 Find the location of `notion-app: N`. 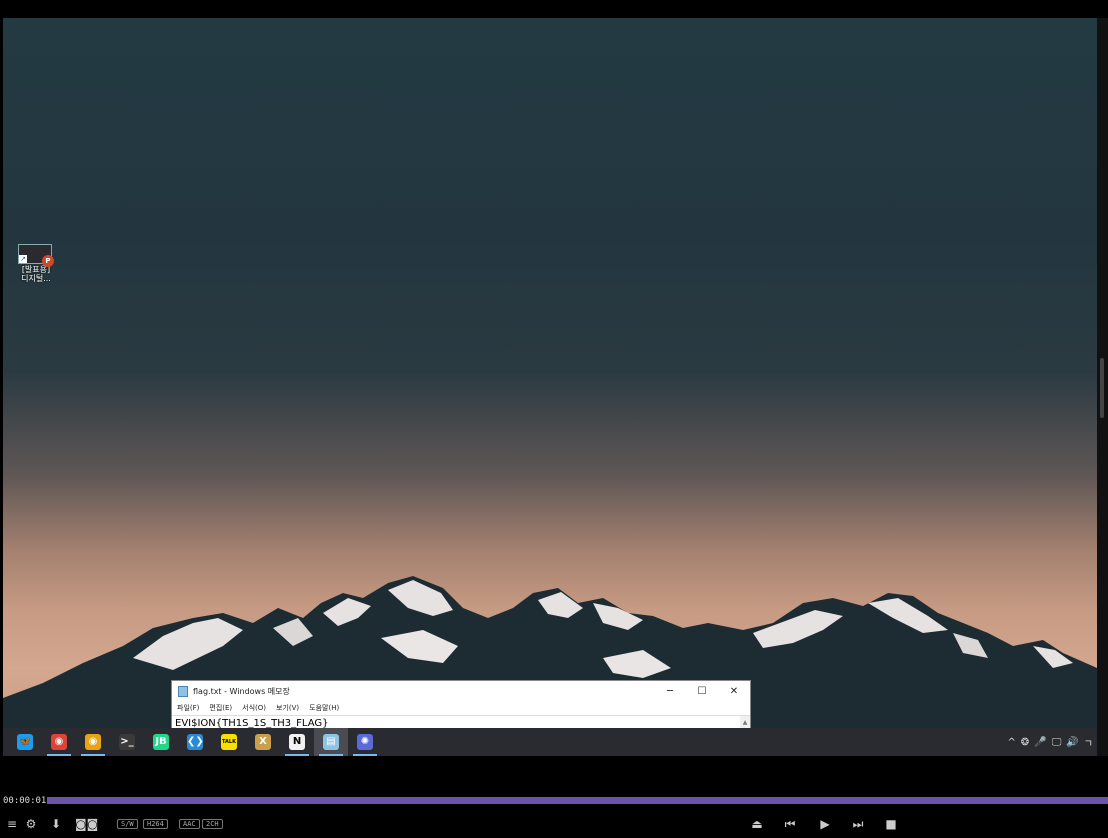

notion-app: N is located at coordinates (297, 742).